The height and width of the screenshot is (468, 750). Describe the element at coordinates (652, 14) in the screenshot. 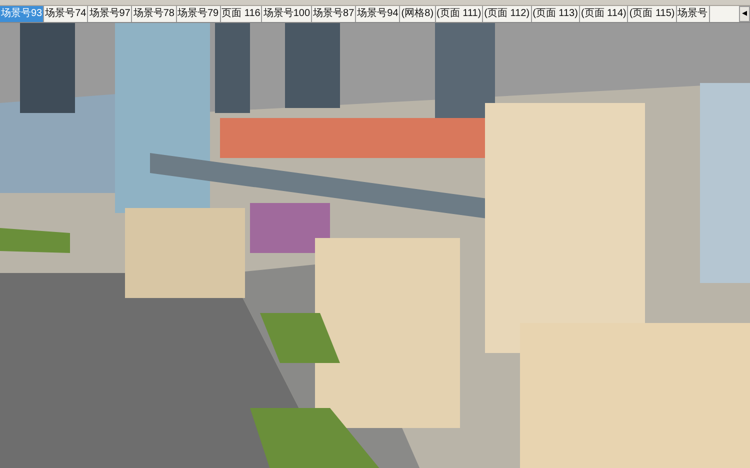

I see `scene-tab: (页面 115)` at that location.